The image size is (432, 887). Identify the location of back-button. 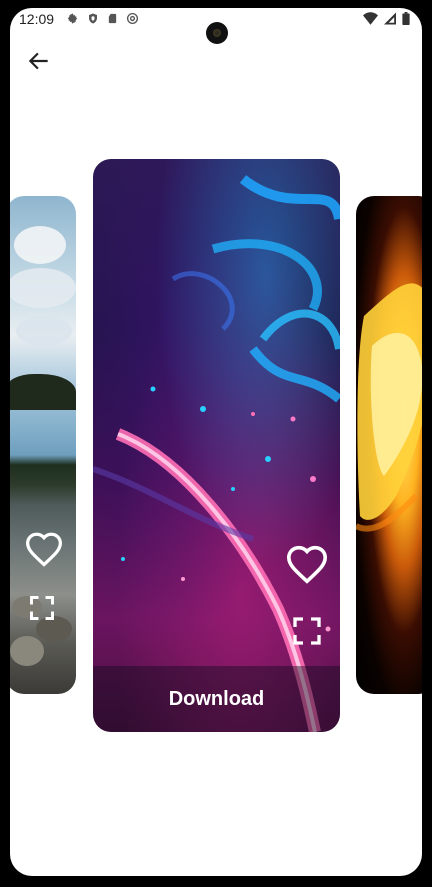
(39, 61).